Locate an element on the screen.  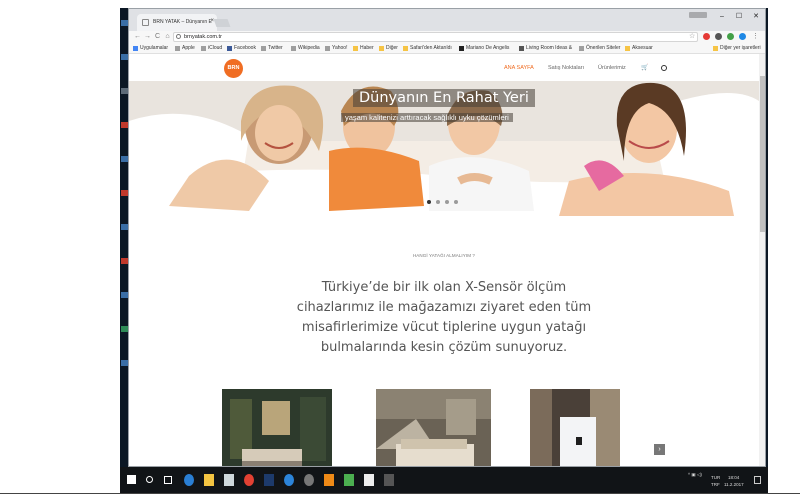
bookmark-folder: Aksesuar is located at coordinates (639, 48).